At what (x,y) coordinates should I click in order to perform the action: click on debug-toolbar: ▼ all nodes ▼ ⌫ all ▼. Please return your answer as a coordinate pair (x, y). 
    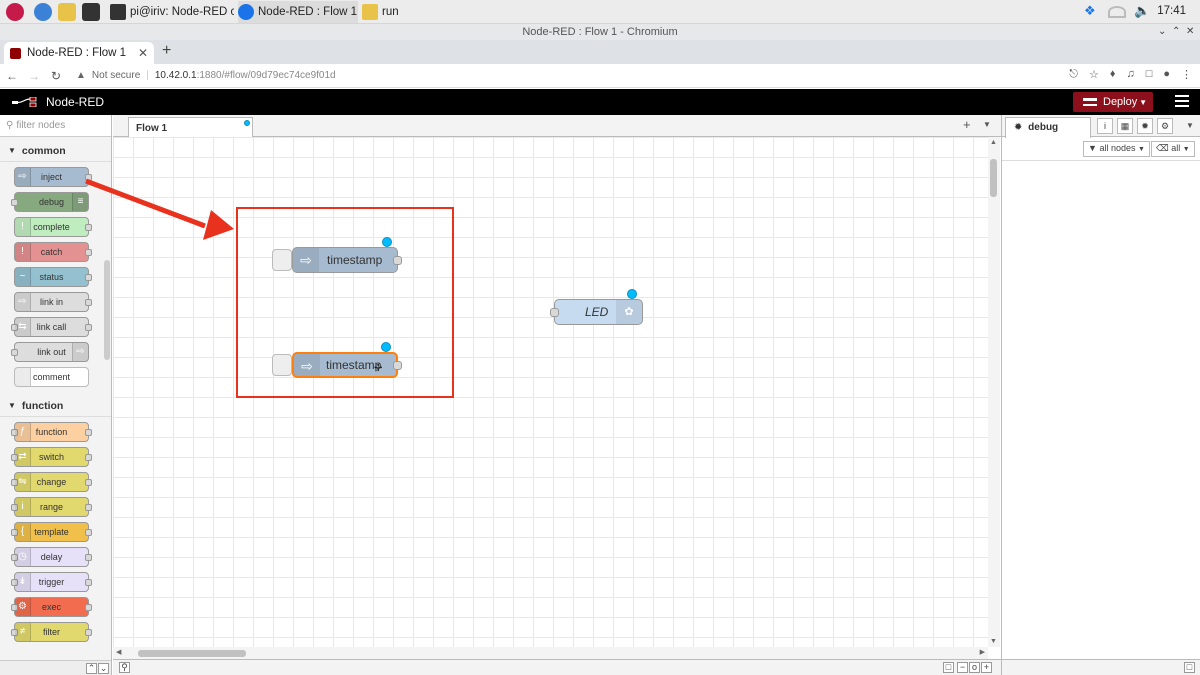
    Looking at the image, I should click on (1101, 149).